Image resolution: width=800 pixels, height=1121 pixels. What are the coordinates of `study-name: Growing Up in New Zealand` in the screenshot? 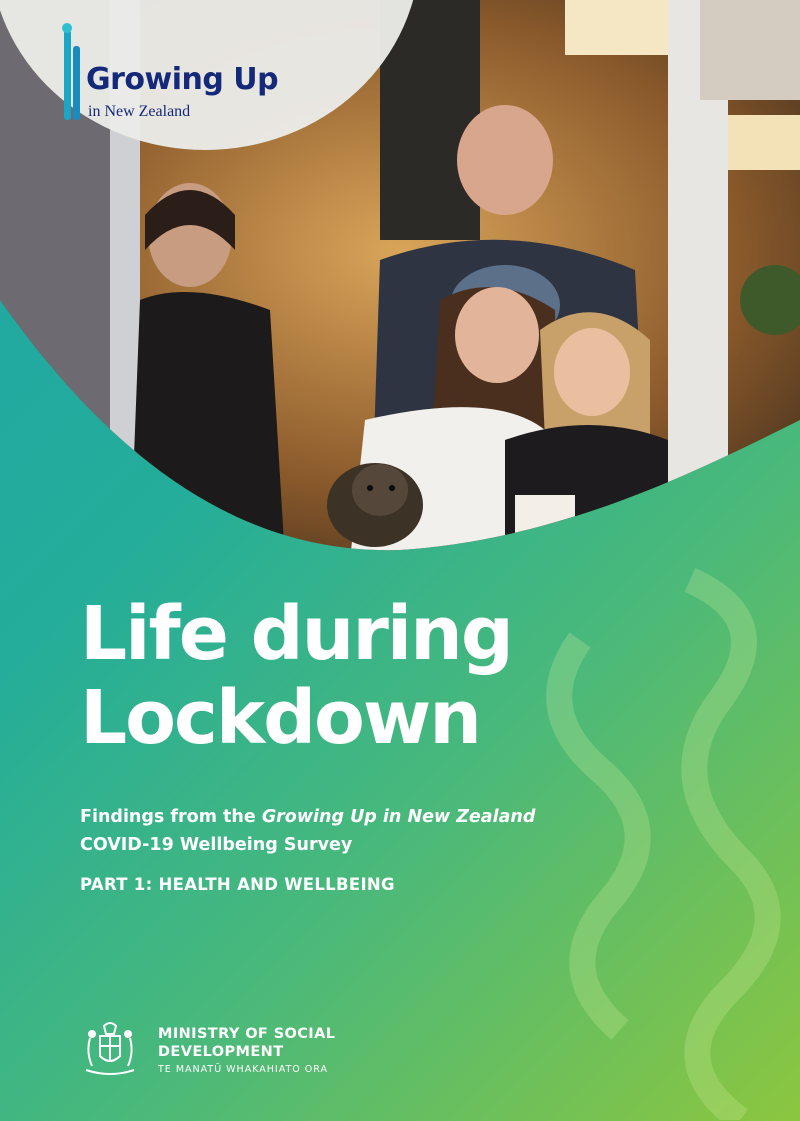 It's located at (398, 817).